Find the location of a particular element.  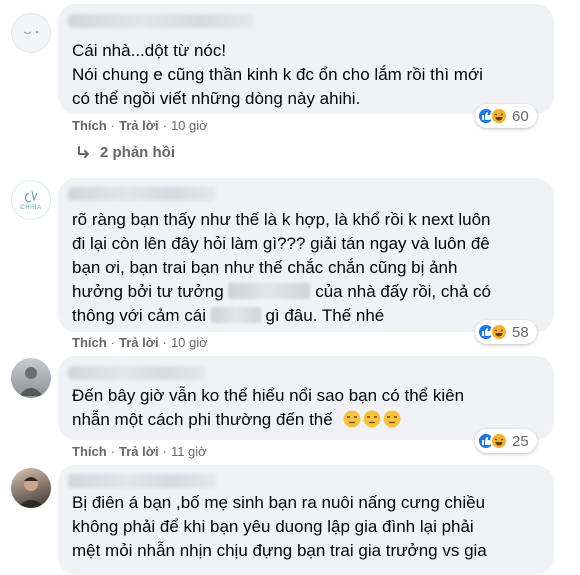

avatar: CHIRA is located at coordinates (31, 200).